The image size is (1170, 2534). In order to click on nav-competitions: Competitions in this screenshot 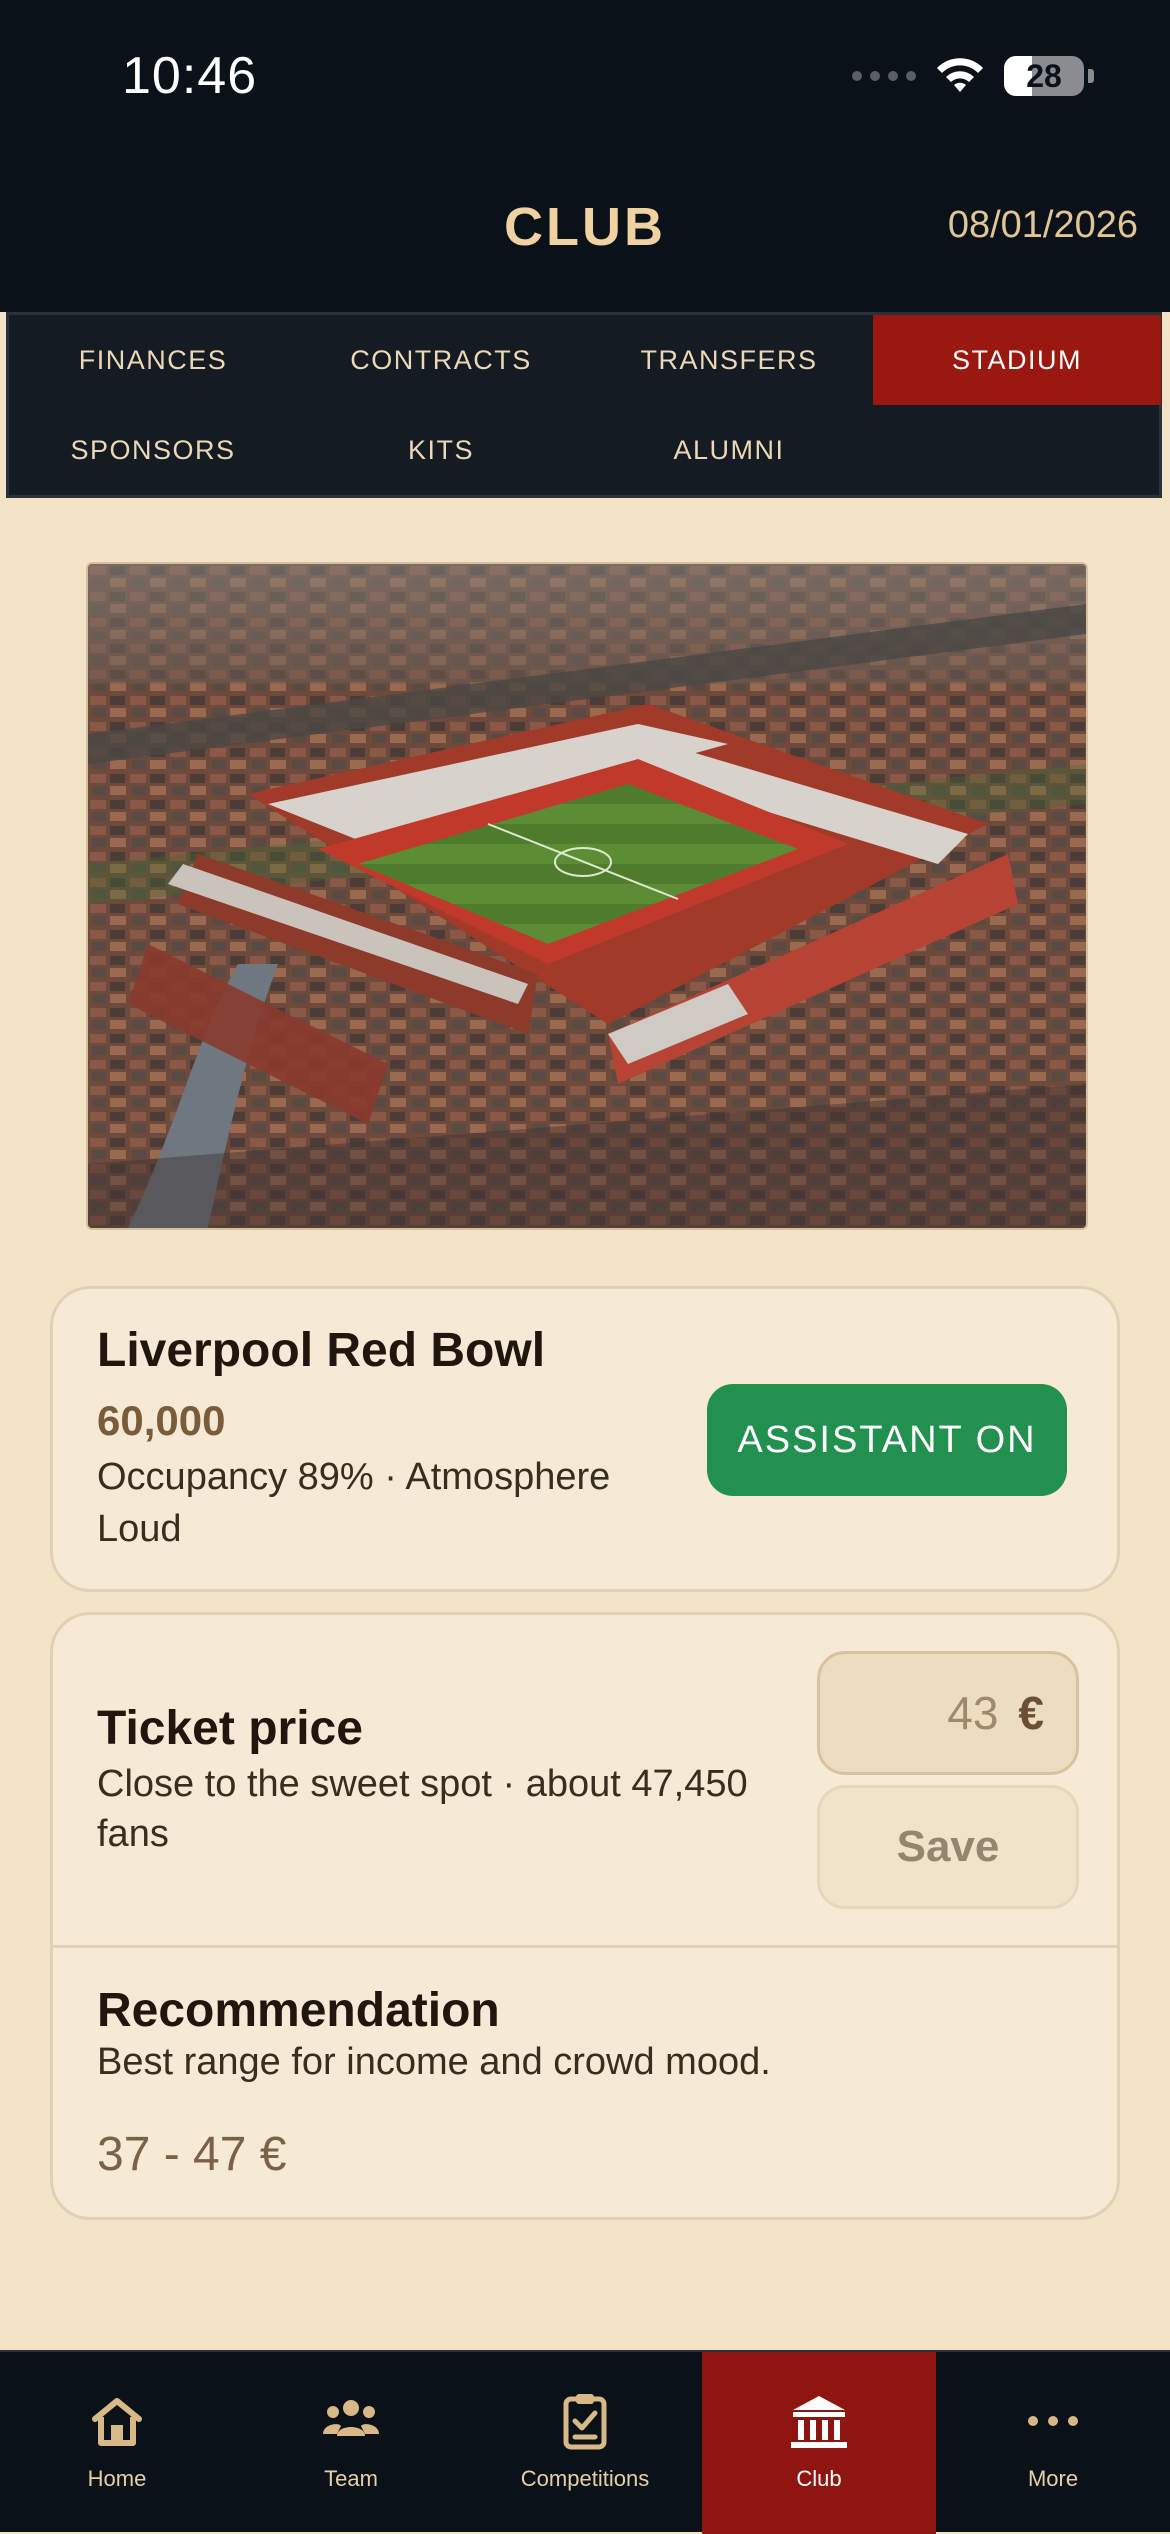, I will do `click(585, 2443)`.